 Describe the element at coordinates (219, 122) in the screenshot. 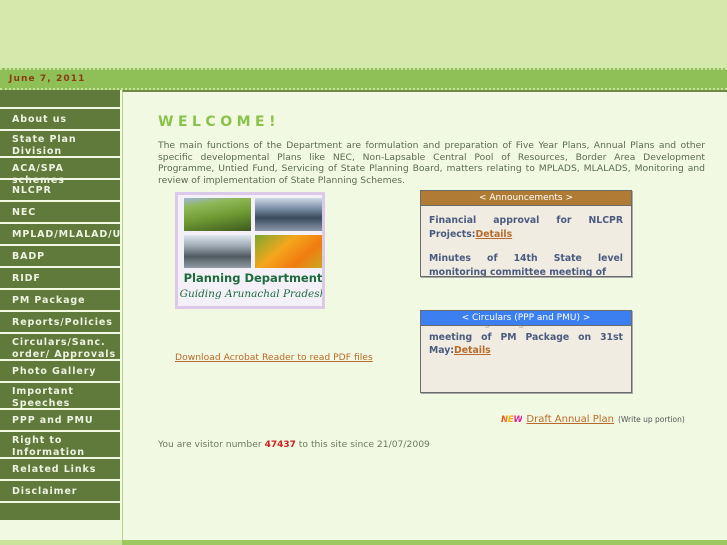

I see `page-title: WELCOME!` at that location.